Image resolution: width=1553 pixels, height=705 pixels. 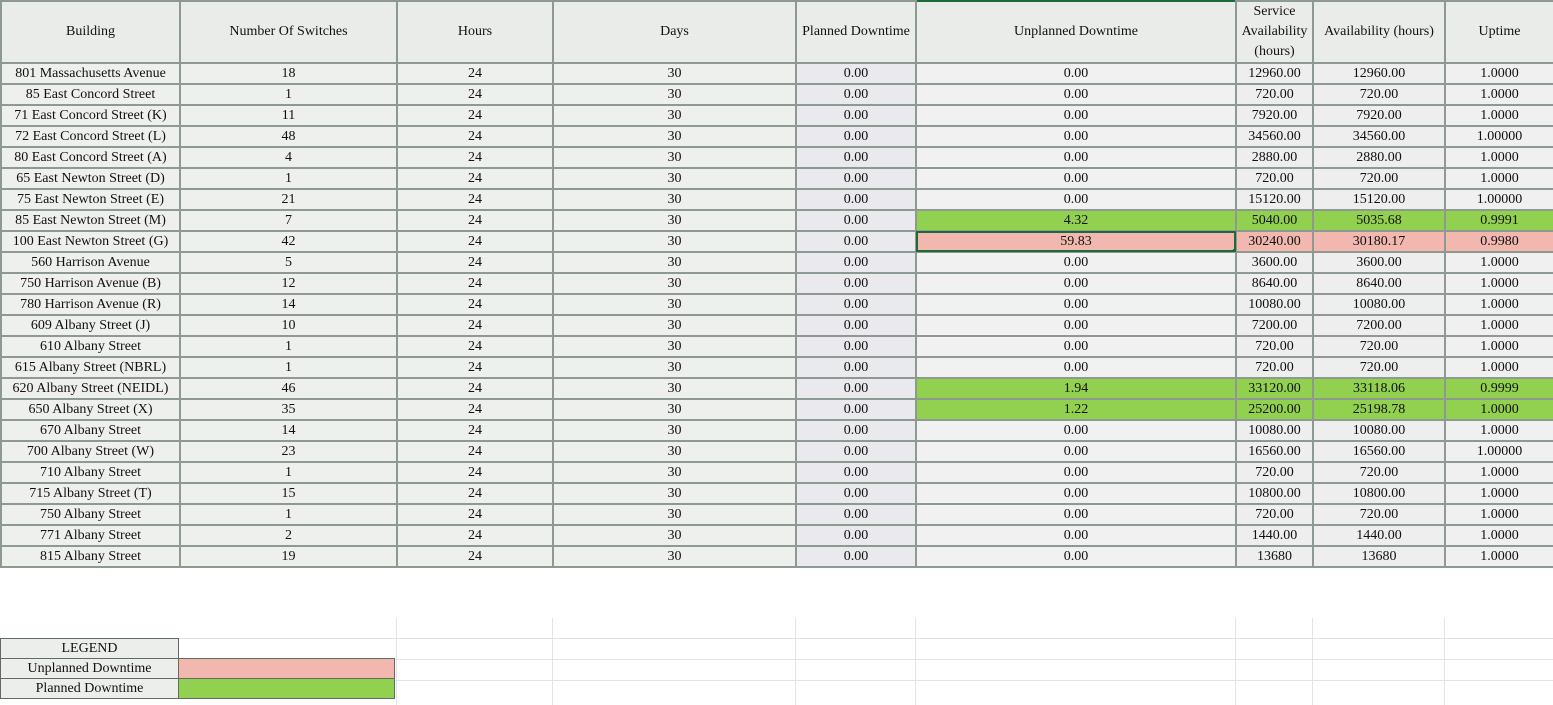 I want to click on cell-avail: 2880.00, so click(x=1379, y=157).